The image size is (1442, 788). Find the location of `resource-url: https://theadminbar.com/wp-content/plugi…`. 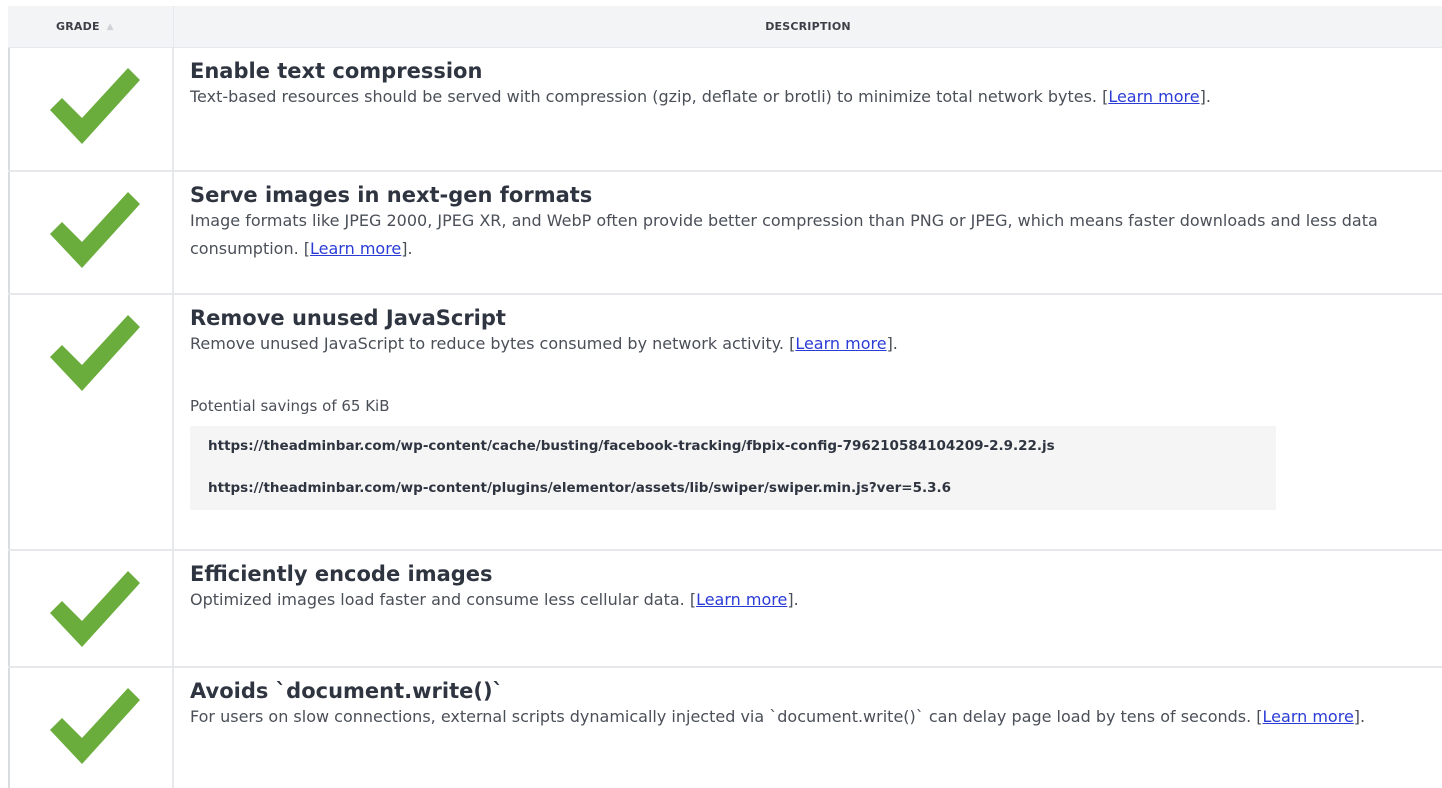

resource-url: https://theadminbar.com/wp-content/plugi… is located at coordinates (580, 488).